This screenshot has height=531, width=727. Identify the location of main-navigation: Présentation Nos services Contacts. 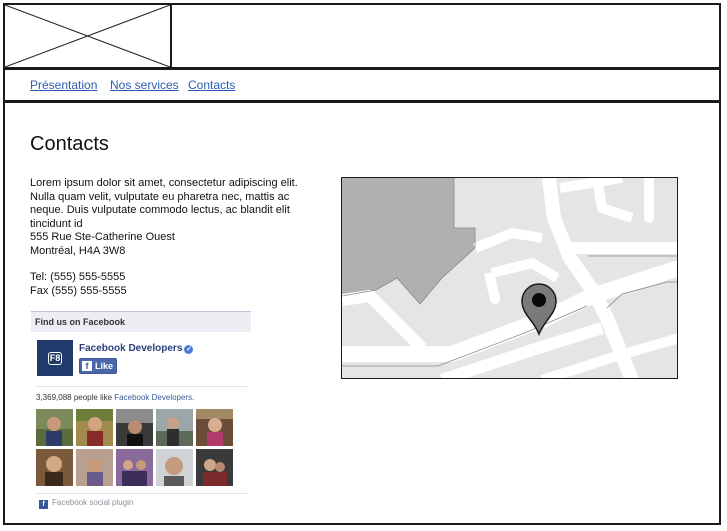
(362, 86).